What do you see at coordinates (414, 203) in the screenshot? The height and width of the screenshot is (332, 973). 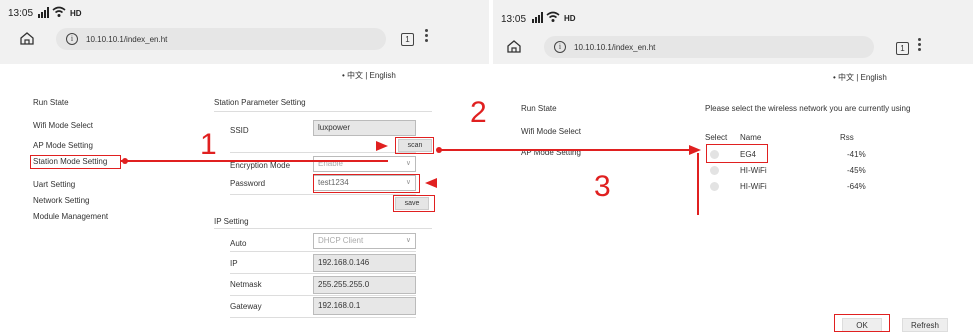 I see `highlight-save-button` at bounding box center [414, 203].